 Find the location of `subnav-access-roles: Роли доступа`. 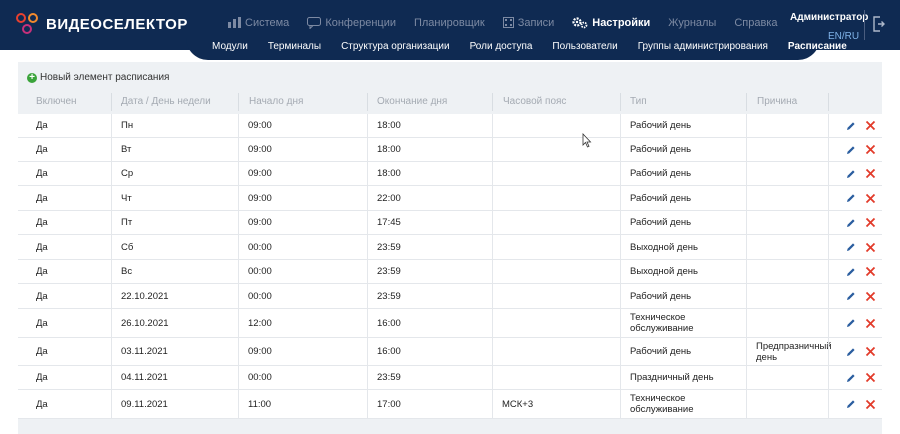

subnav-access-roles: Роли доступа is located at coordinates (501, 46).